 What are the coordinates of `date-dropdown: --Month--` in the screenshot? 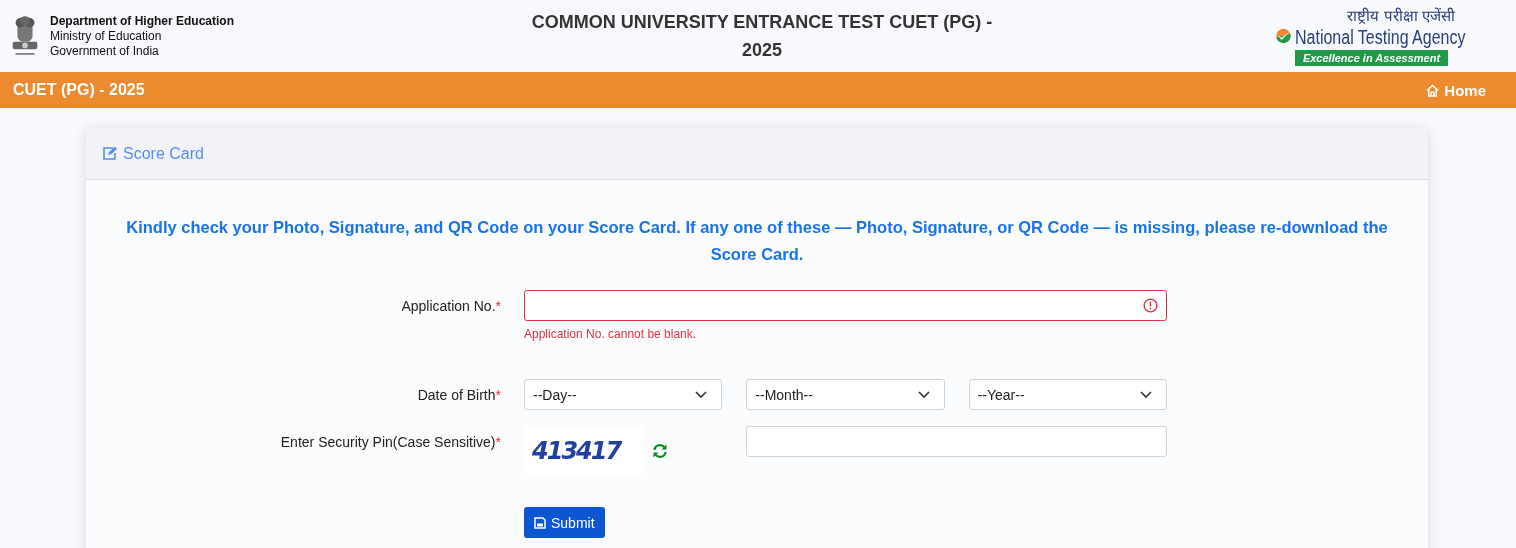 It's located at (845, 394).